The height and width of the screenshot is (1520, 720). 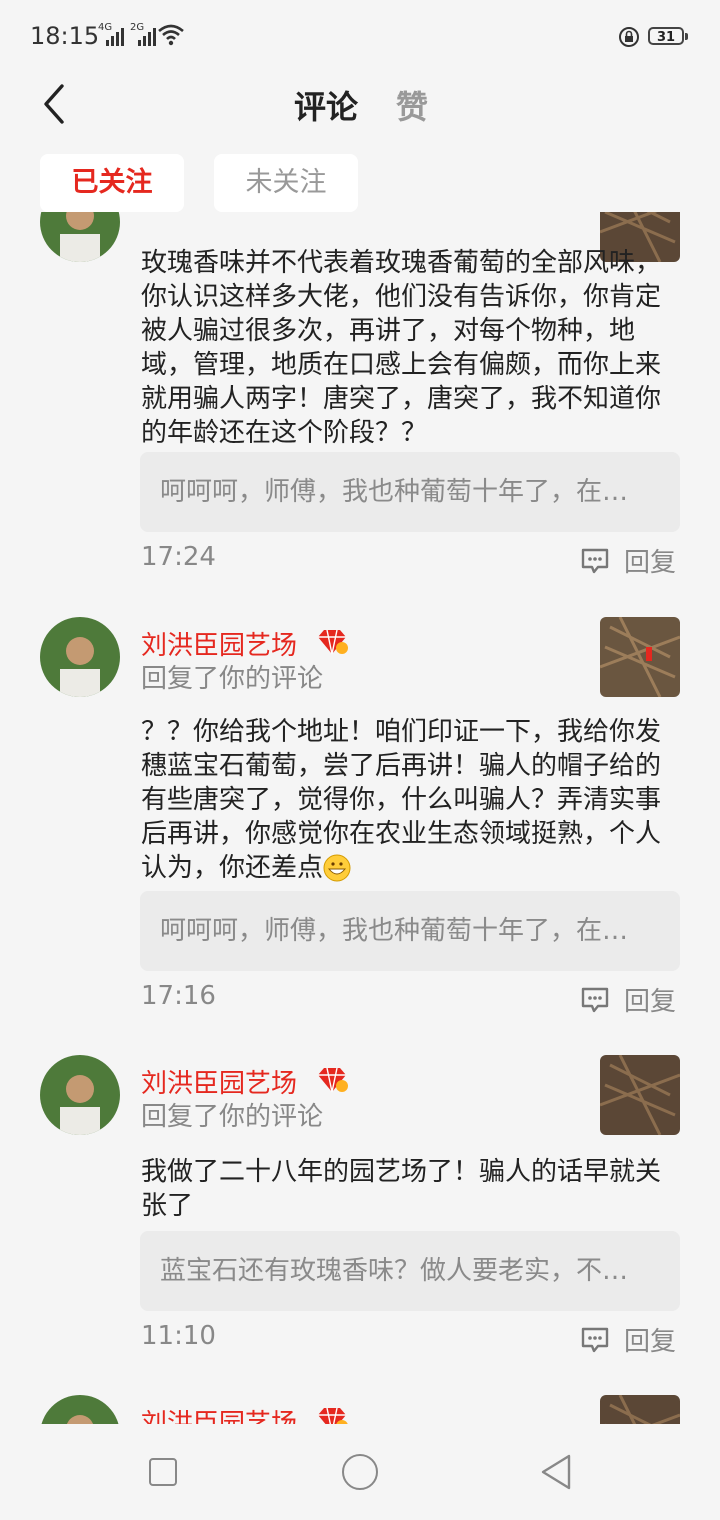 What do you see at coordinates (143, 34) in the screenshot?
I see `signal-icon: 2G` at bounding box center [143, 34].